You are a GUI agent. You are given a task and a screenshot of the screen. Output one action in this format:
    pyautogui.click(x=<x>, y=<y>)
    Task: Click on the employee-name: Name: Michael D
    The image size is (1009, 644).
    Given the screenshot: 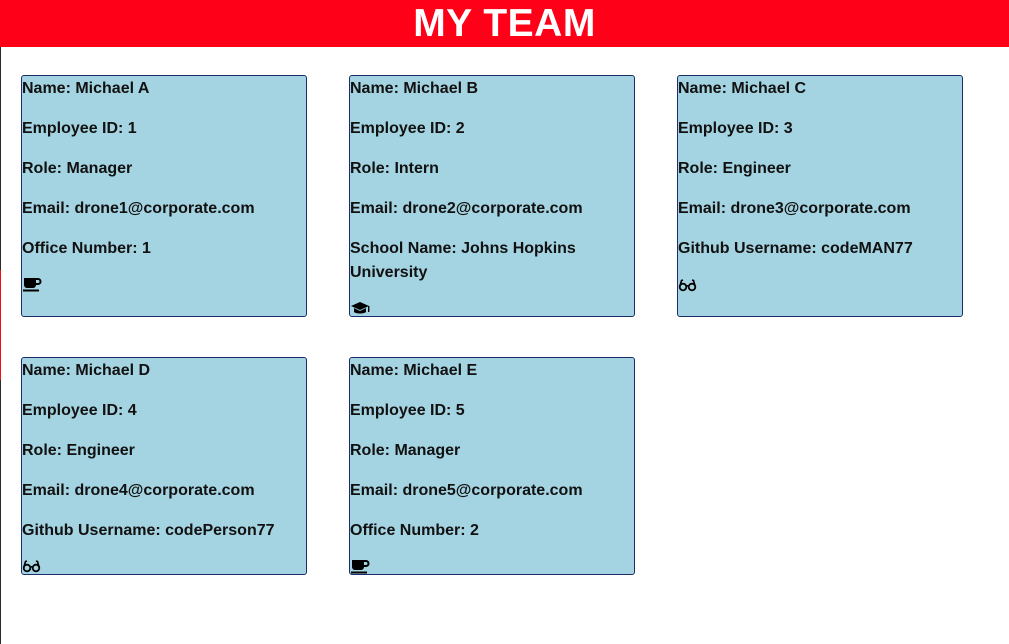 What is the action you would take?
    pyautogui.click(x=86, y=370)
    